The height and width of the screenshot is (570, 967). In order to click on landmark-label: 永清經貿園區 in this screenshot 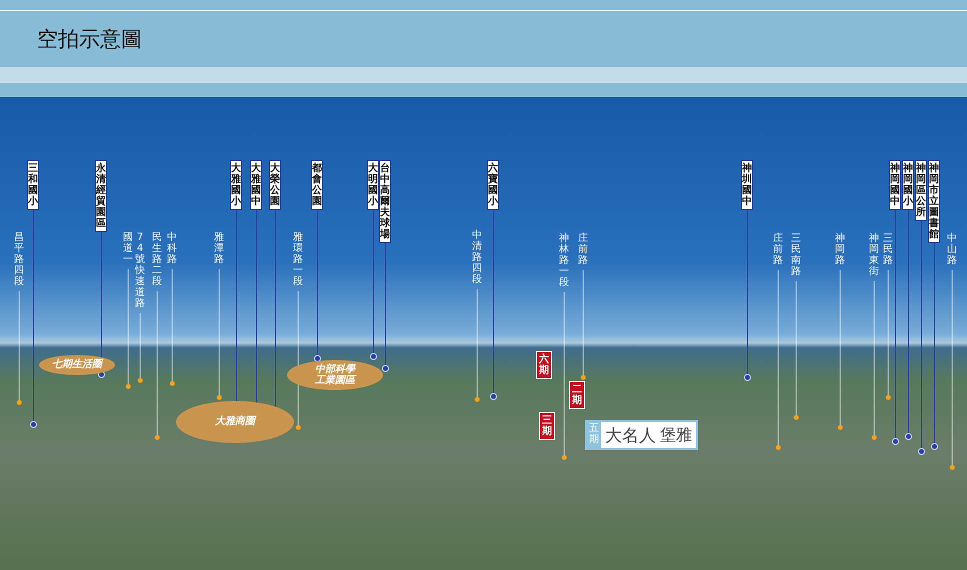, I will do `click(101, 196)`.